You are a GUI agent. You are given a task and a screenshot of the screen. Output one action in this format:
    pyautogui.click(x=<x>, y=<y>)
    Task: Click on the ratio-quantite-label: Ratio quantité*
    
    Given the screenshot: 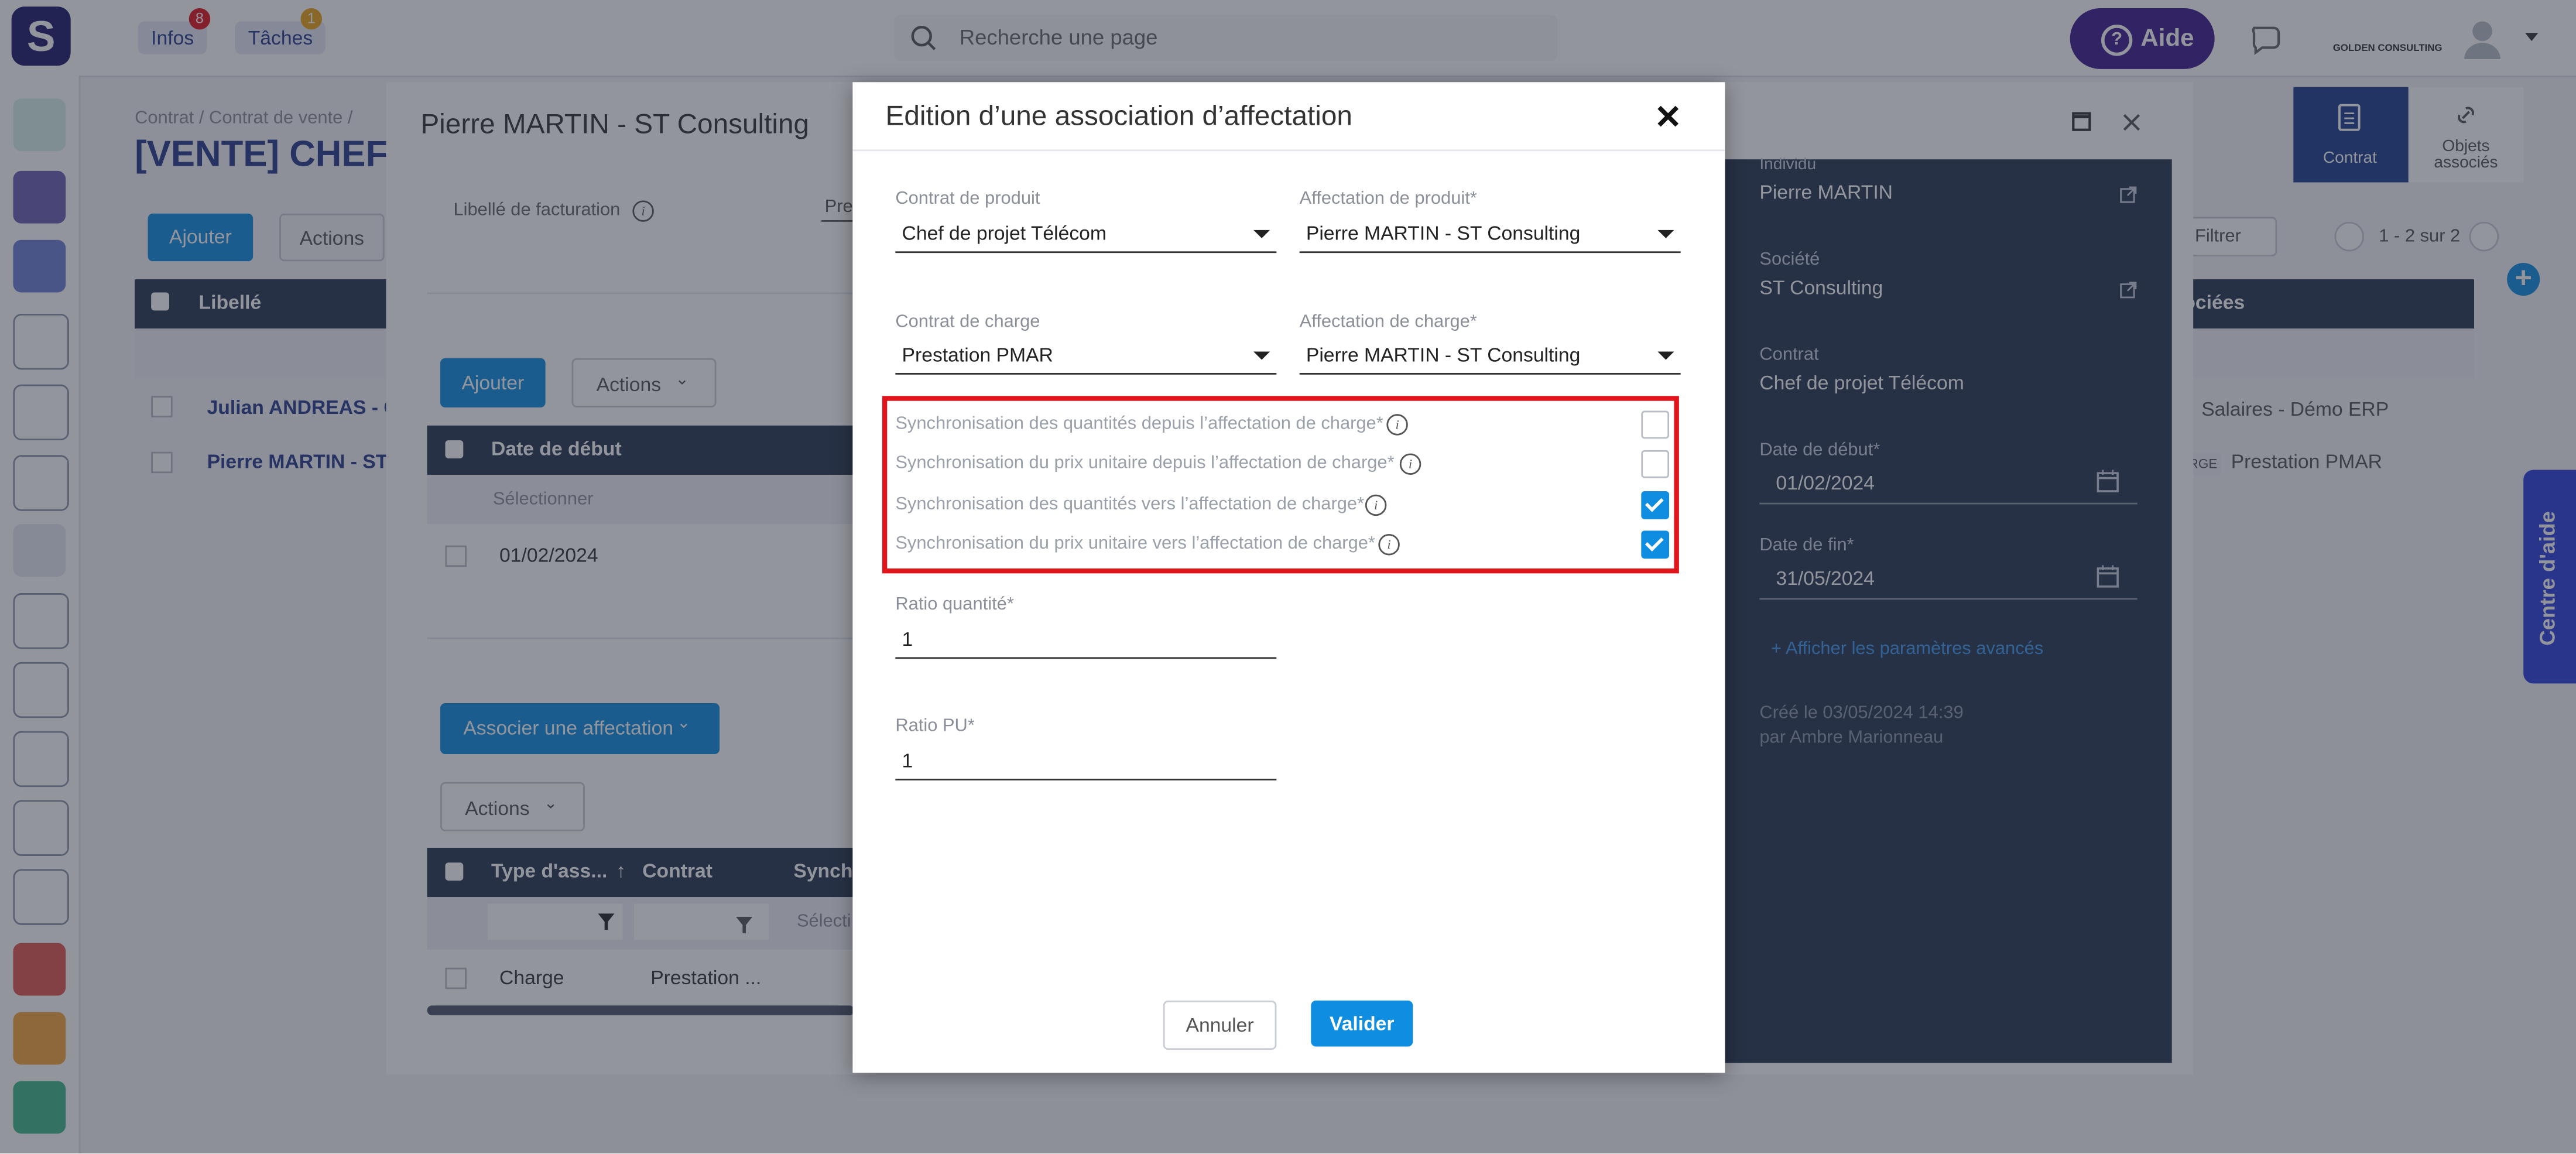 What is the action you would take?
    pyautogui.click(x=954, y=604)
    